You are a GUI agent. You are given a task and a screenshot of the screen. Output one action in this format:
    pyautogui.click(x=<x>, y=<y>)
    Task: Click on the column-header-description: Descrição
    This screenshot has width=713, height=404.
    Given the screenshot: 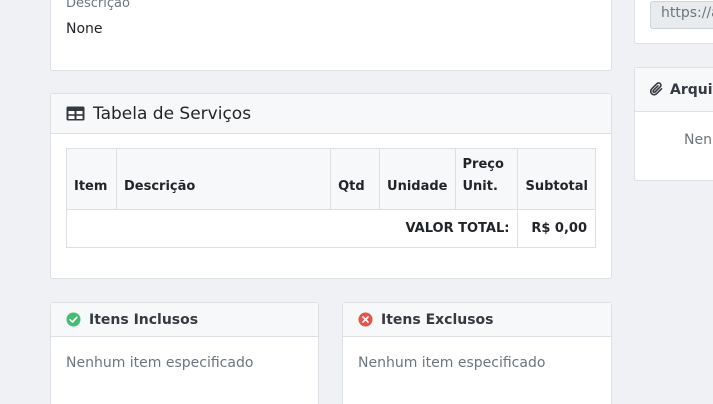 What is the action you would take?
    pyautogui.click(x=223, y=179)
    